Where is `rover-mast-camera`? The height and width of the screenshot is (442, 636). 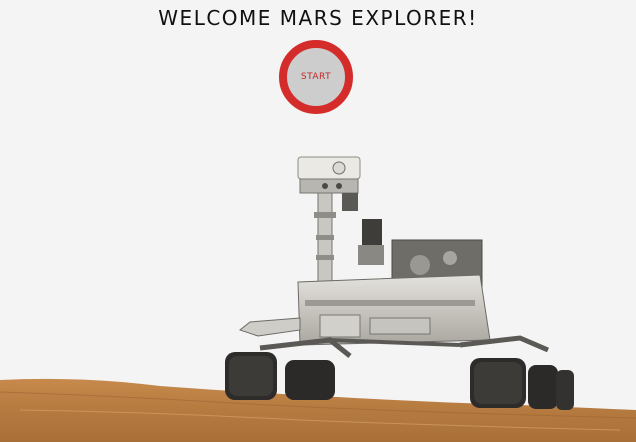 rover-mast-camera is located at coordinates (329, 168).